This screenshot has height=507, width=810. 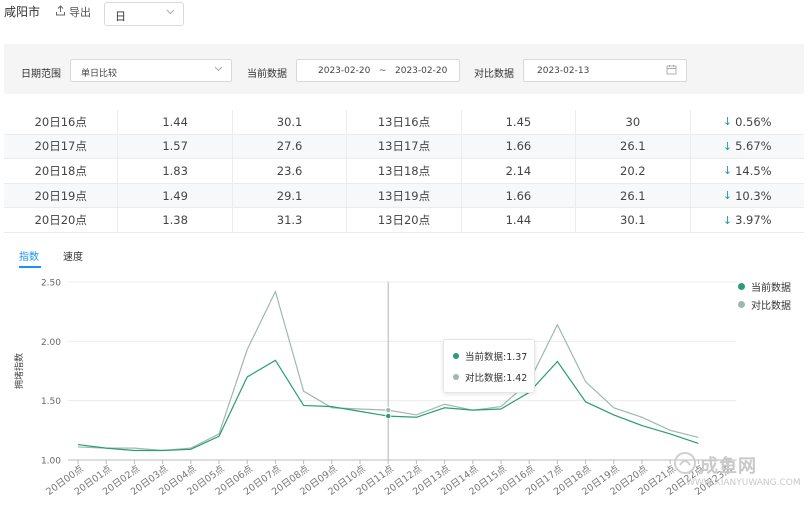 What do you see at coordinates (771, 306) in the screenshot?
I see `legend-label: 对比数据` at bounding box center [771, 306].